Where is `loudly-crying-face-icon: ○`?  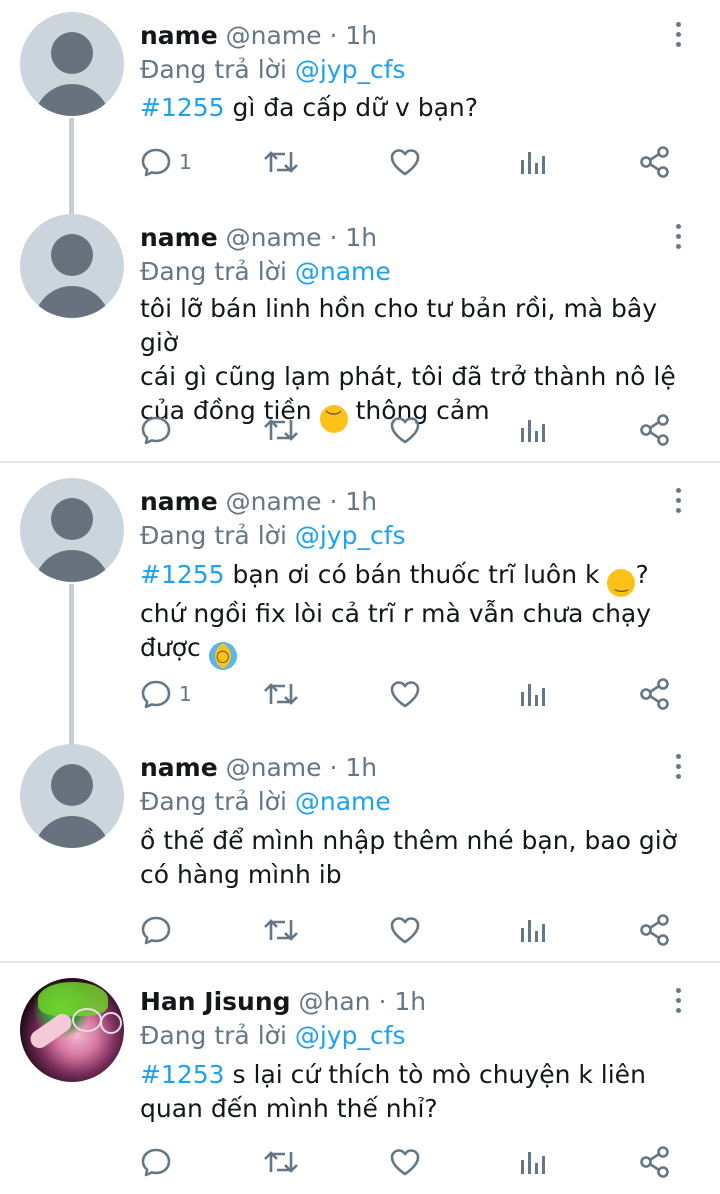
loudly-crying-face-icon: ○ is located at coordinates (222, 656).